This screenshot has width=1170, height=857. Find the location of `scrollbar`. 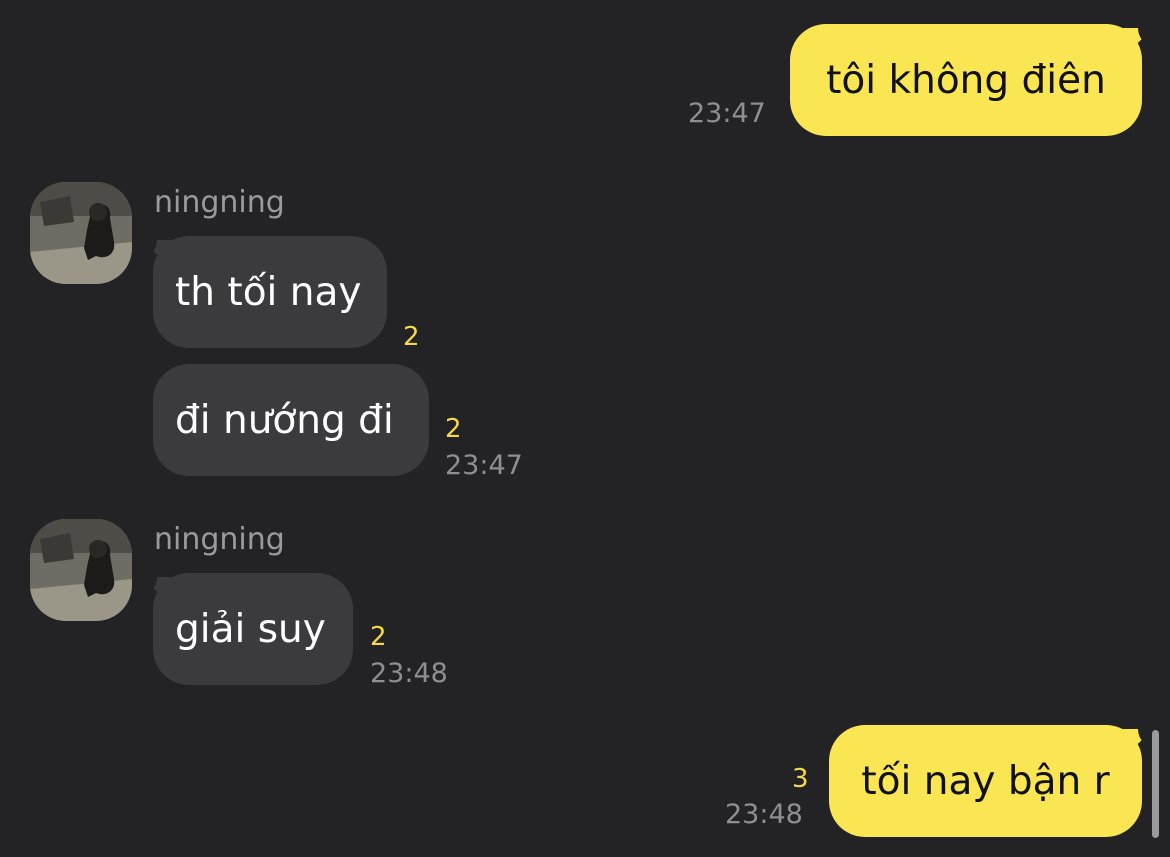

scrollbar is located at coordinates (1155, 784).